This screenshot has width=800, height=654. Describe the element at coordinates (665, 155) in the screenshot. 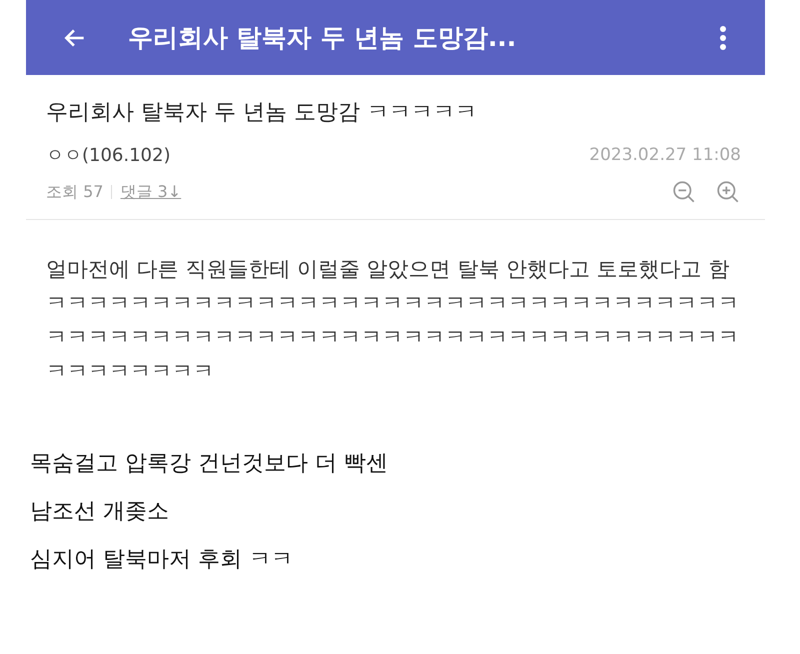

I see `post-date: 2023.02.27 11:08` at that location.